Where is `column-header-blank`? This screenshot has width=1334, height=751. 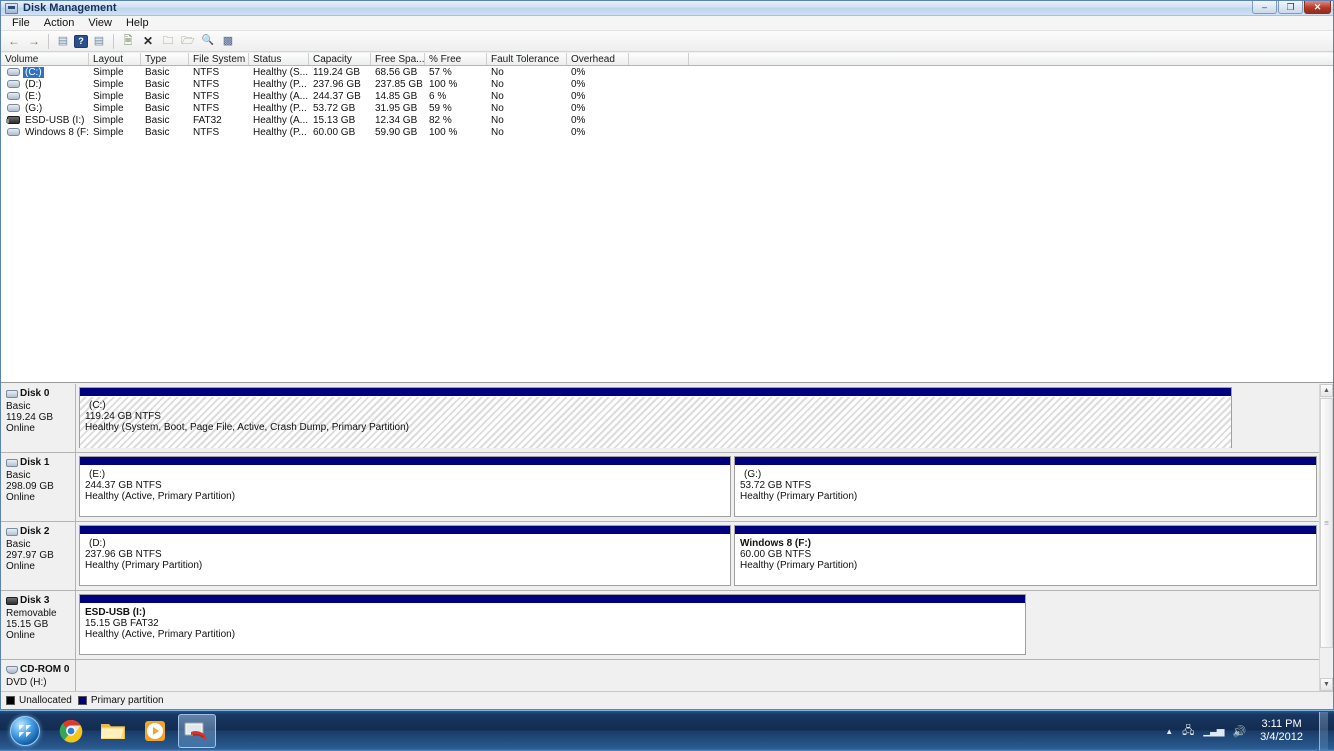 column-header-blank is located at coordinates (659, 59).